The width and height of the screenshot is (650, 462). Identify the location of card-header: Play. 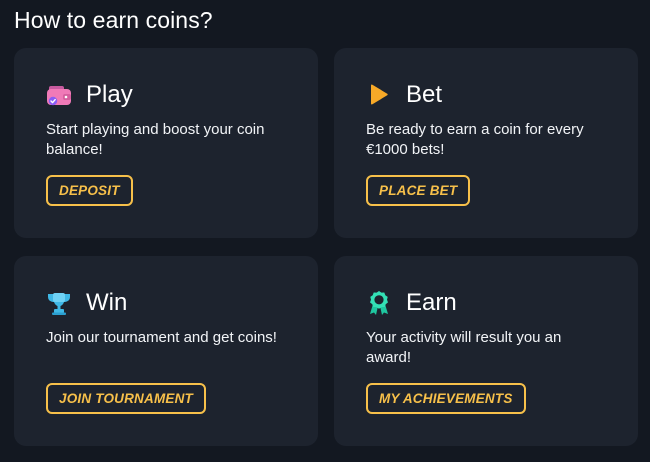
(170, 95).